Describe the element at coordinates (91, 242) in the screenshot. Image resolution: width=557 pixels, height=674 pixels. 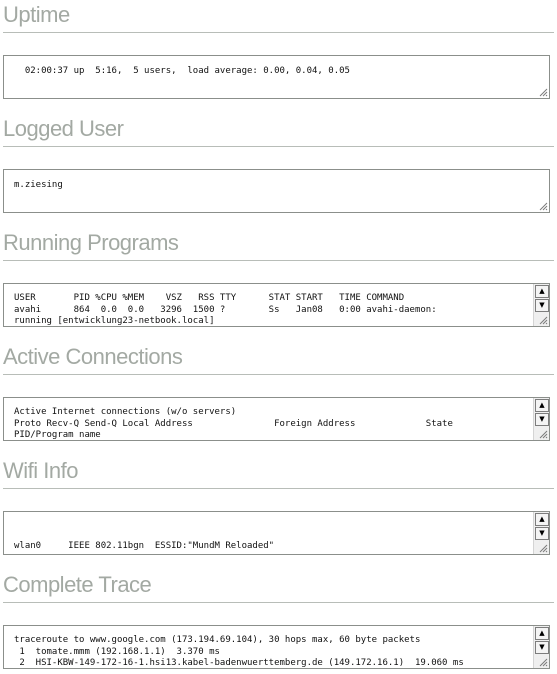
I see `running-programs-title: Running Programs` at that location.